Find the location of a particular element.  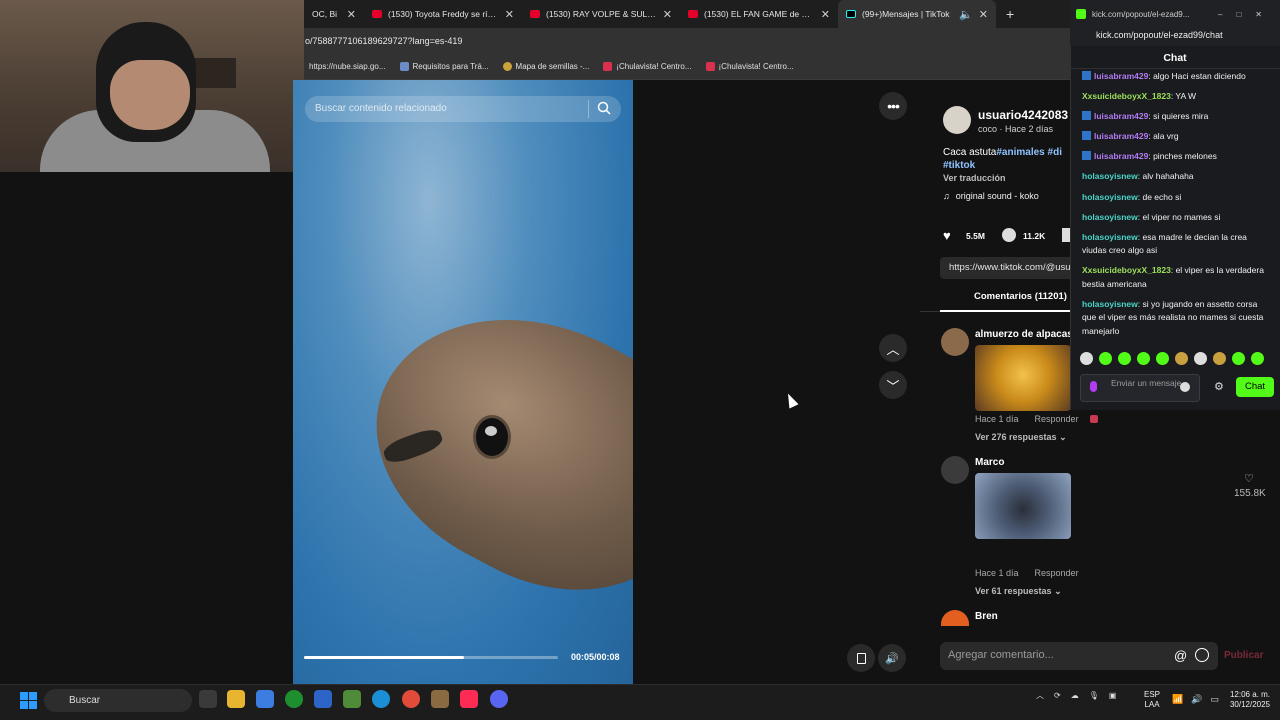

taskbar-clock: 12:06 a. m. 30/12/2025 is located at coordinates (1248, 700).